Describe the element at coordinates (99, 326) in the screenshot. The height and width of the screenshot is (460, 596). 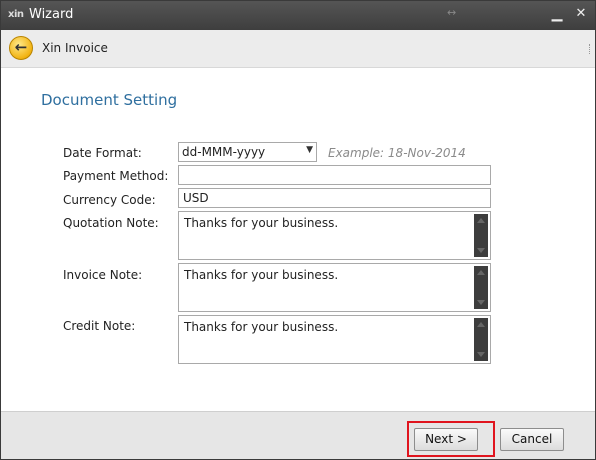
I see `credit-note-label: Credit Note:` at that location.